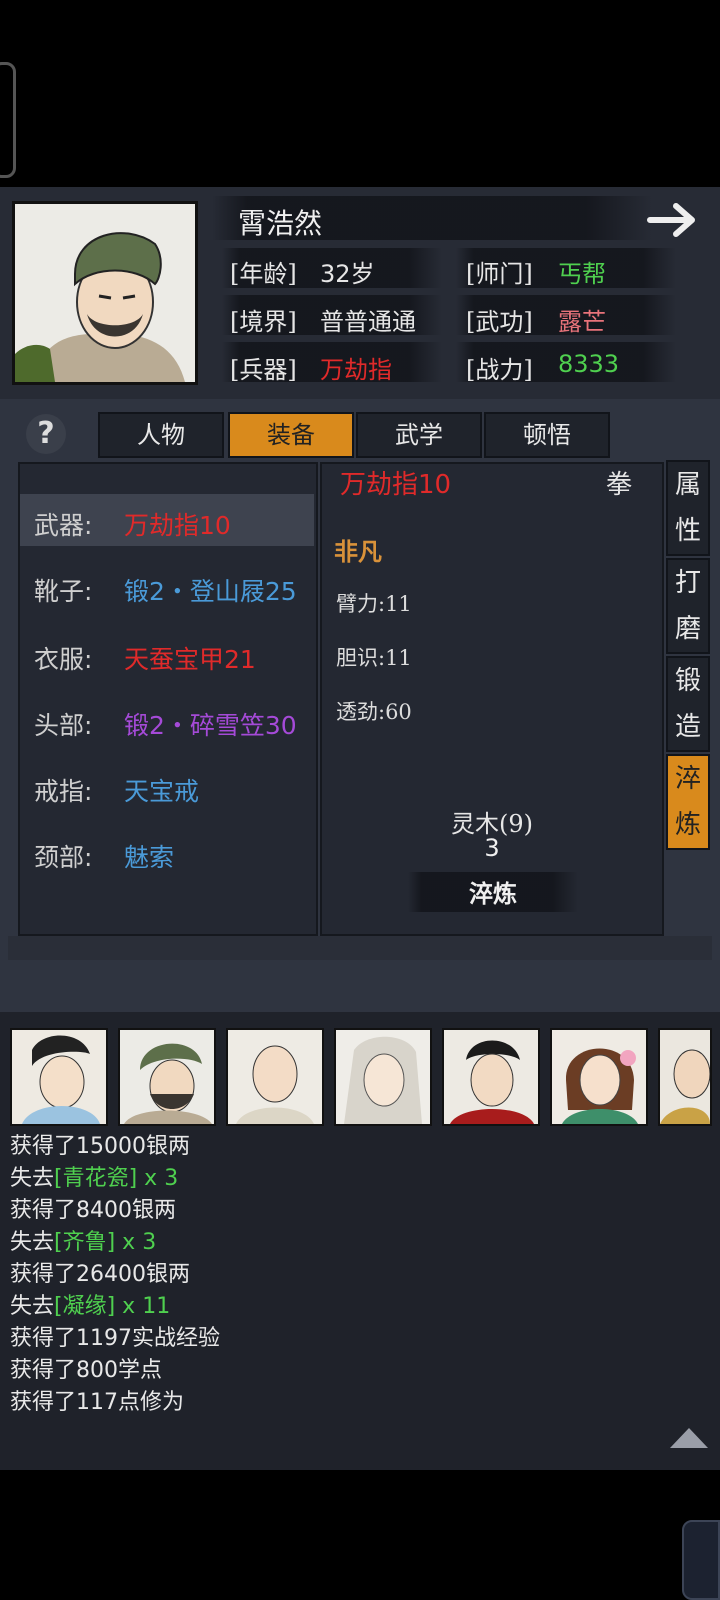  What do you see at coordinates (687, 681) in the screenshot?
I see `side-tab-char: 锻` at bounding box center [687, 681].